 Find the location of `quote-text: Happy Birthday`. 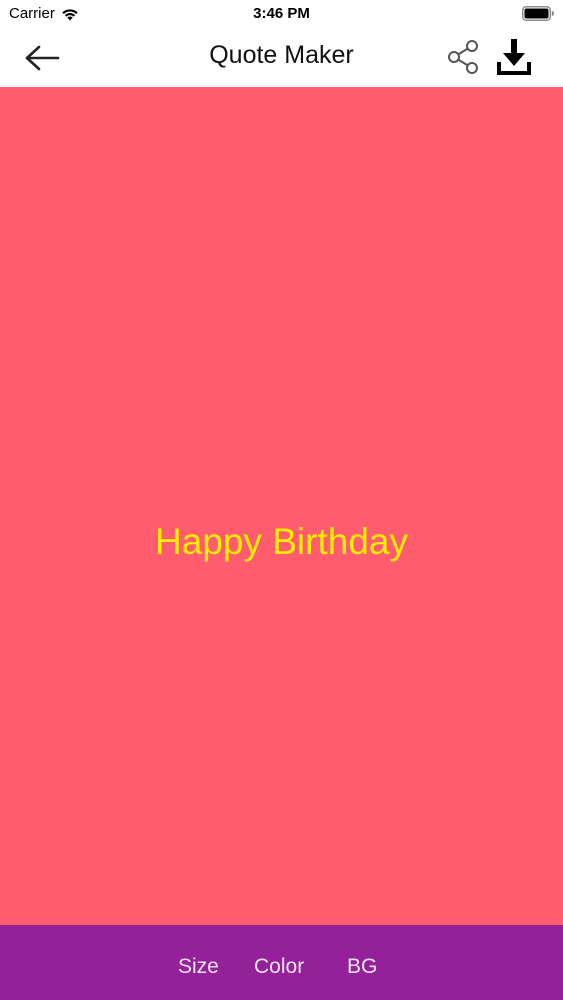

quote-text: Happy Birthday is located at coordinates (281, 542).